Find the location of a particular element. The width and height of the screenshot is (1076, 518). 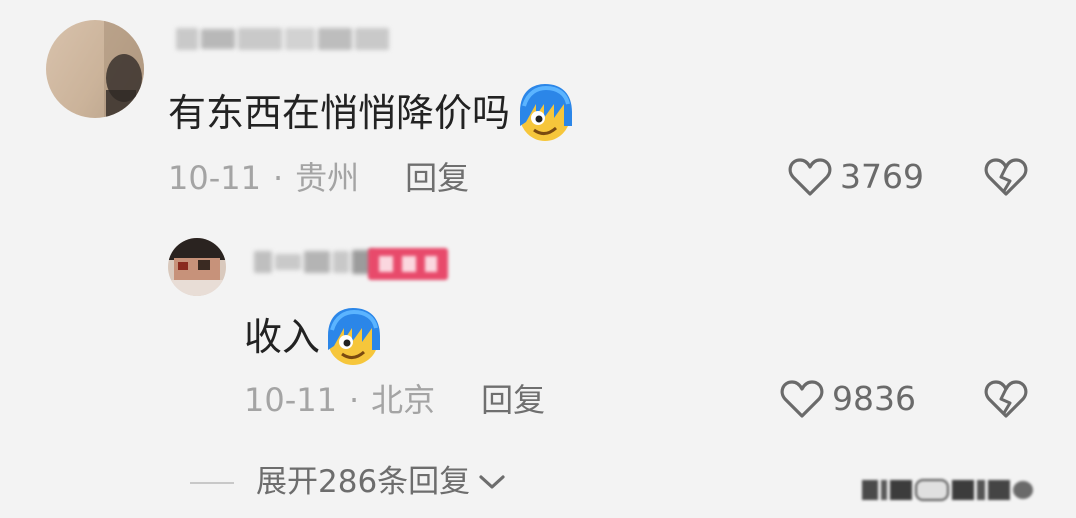

expand-divider is located at coordinates (212, 483).